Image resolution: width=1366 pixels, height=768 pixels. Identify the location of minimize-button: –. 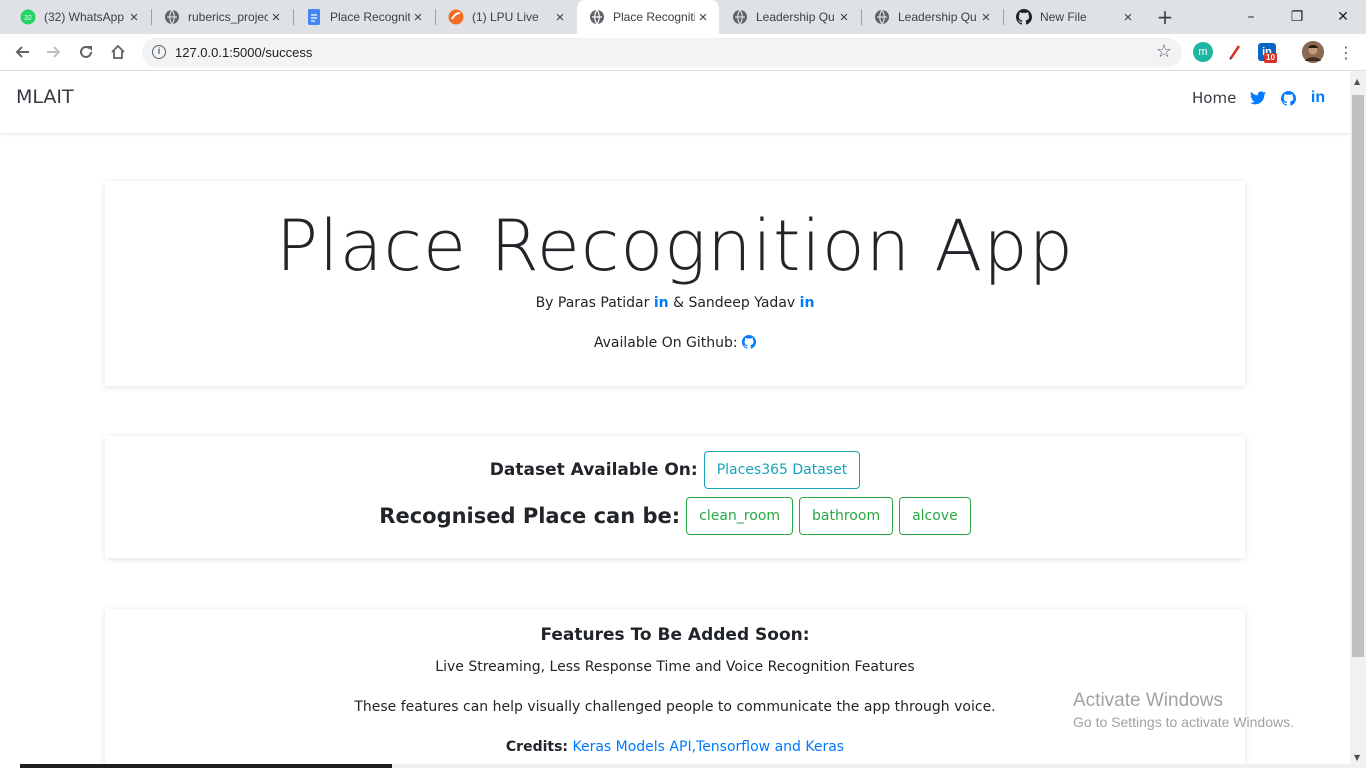
(1251, 17).